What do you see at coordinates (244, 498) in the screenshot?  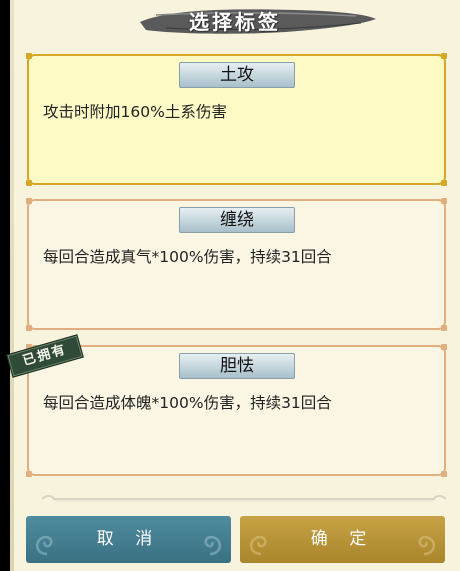 I see `scroll-divider` at bounding box center [244, 498].